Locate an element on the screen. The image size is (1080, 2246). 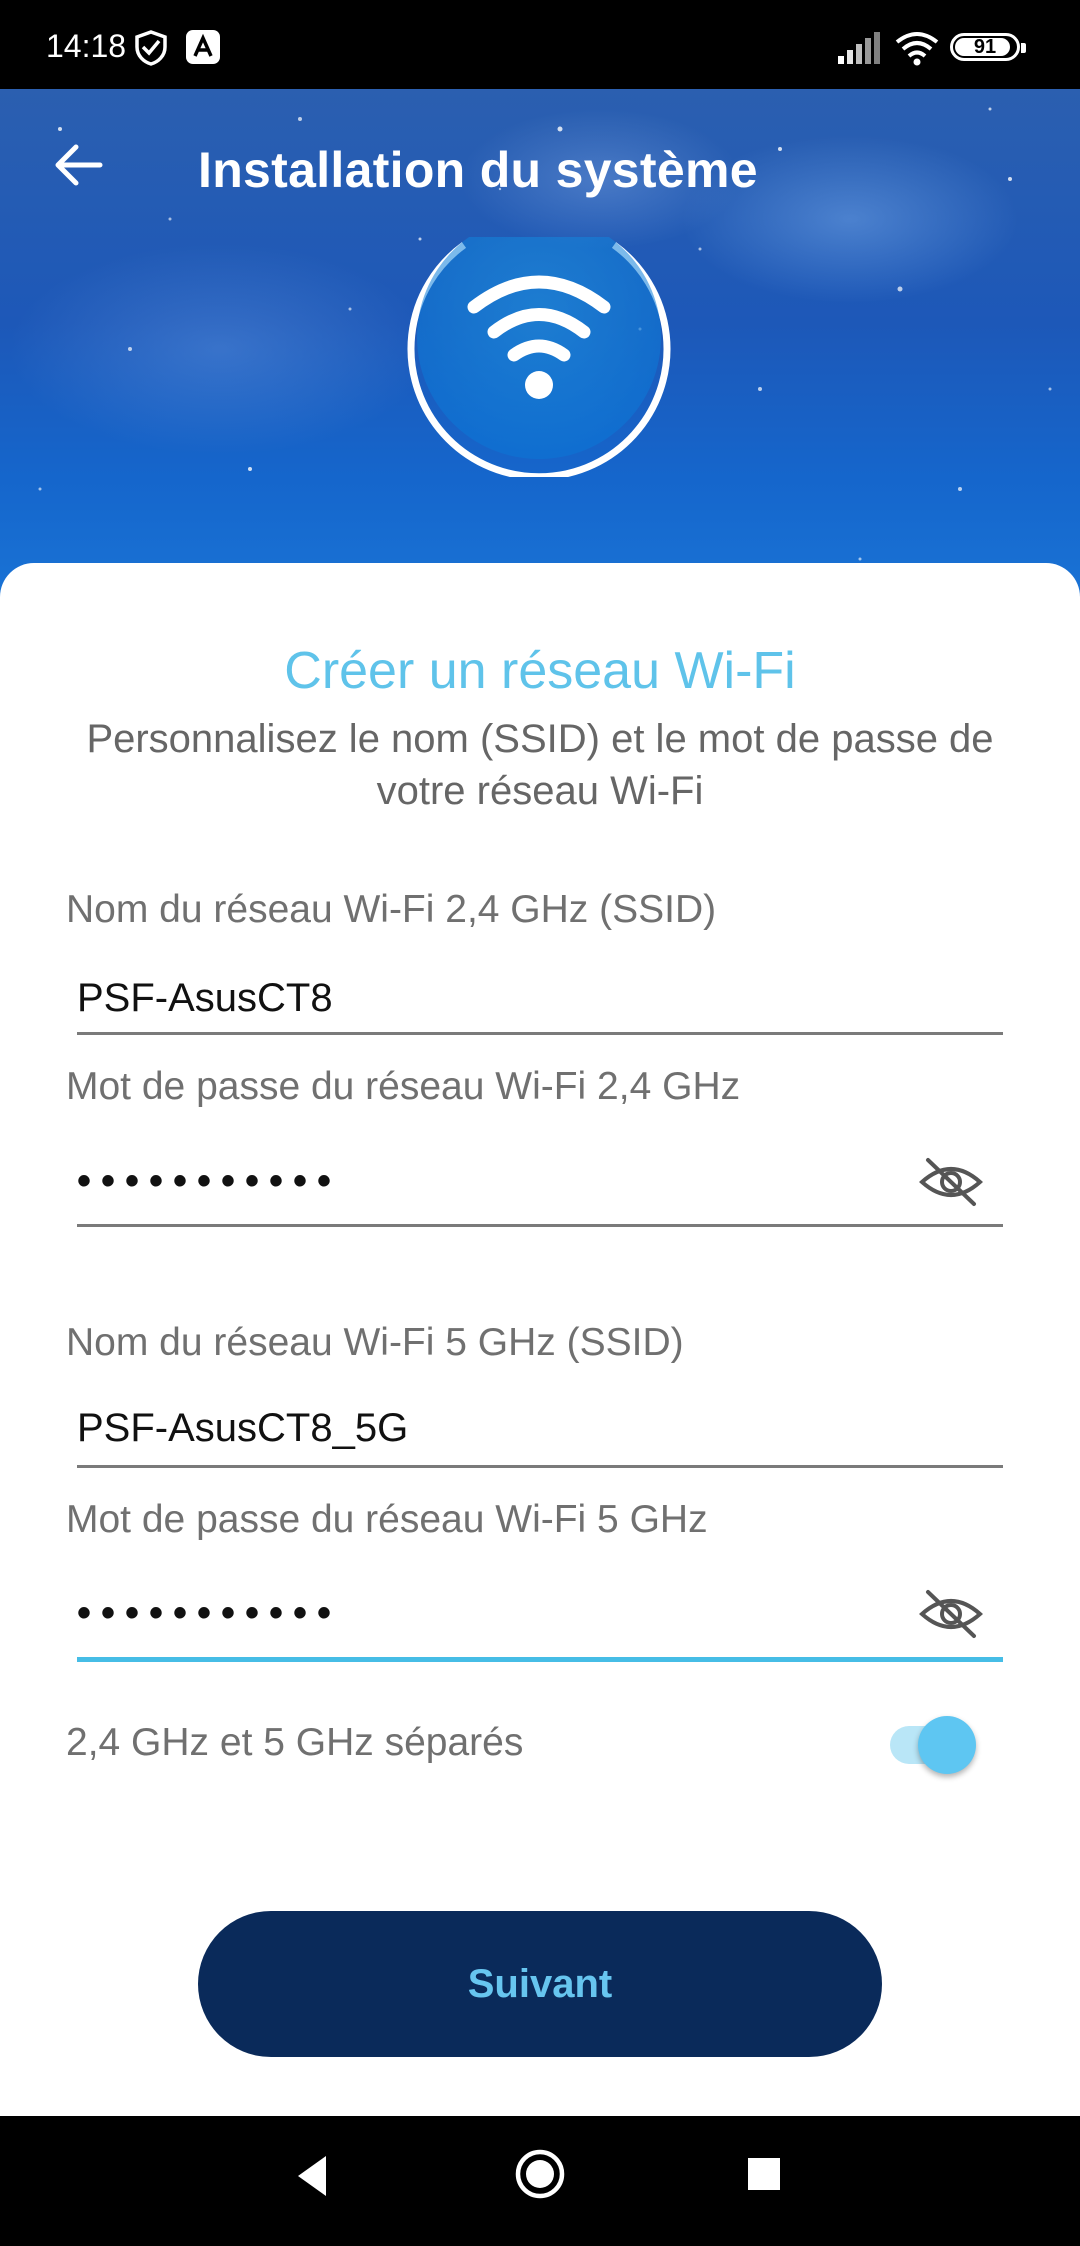
recents-square-icon is located at coordinates (764, 2174).